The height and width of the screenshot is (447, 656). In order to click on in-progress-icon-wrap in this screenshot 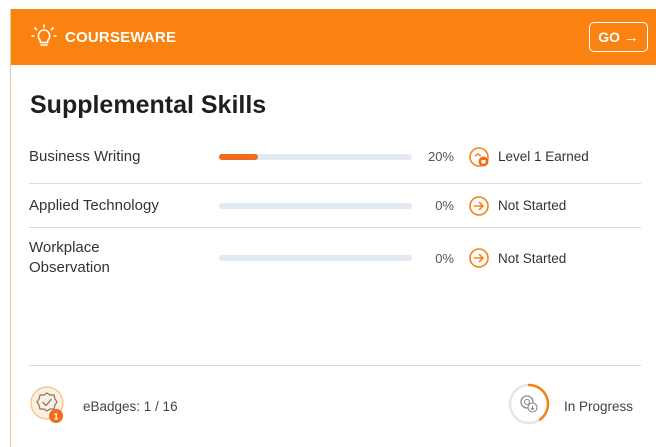, I will do `click(529, 404)`.